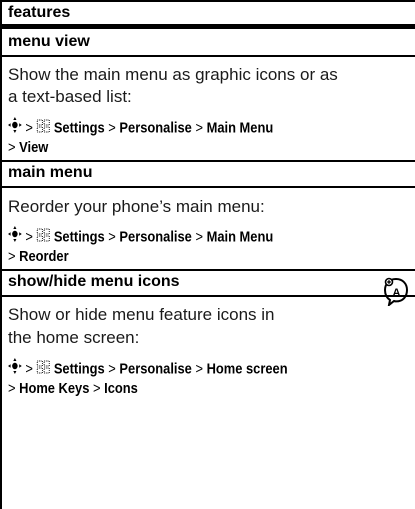 The height and width of the screenshot is (509, 415). What do you see at coordinates (1, 254) in the screenshot?
I see `left-rule` at bounding box center [1, 254].